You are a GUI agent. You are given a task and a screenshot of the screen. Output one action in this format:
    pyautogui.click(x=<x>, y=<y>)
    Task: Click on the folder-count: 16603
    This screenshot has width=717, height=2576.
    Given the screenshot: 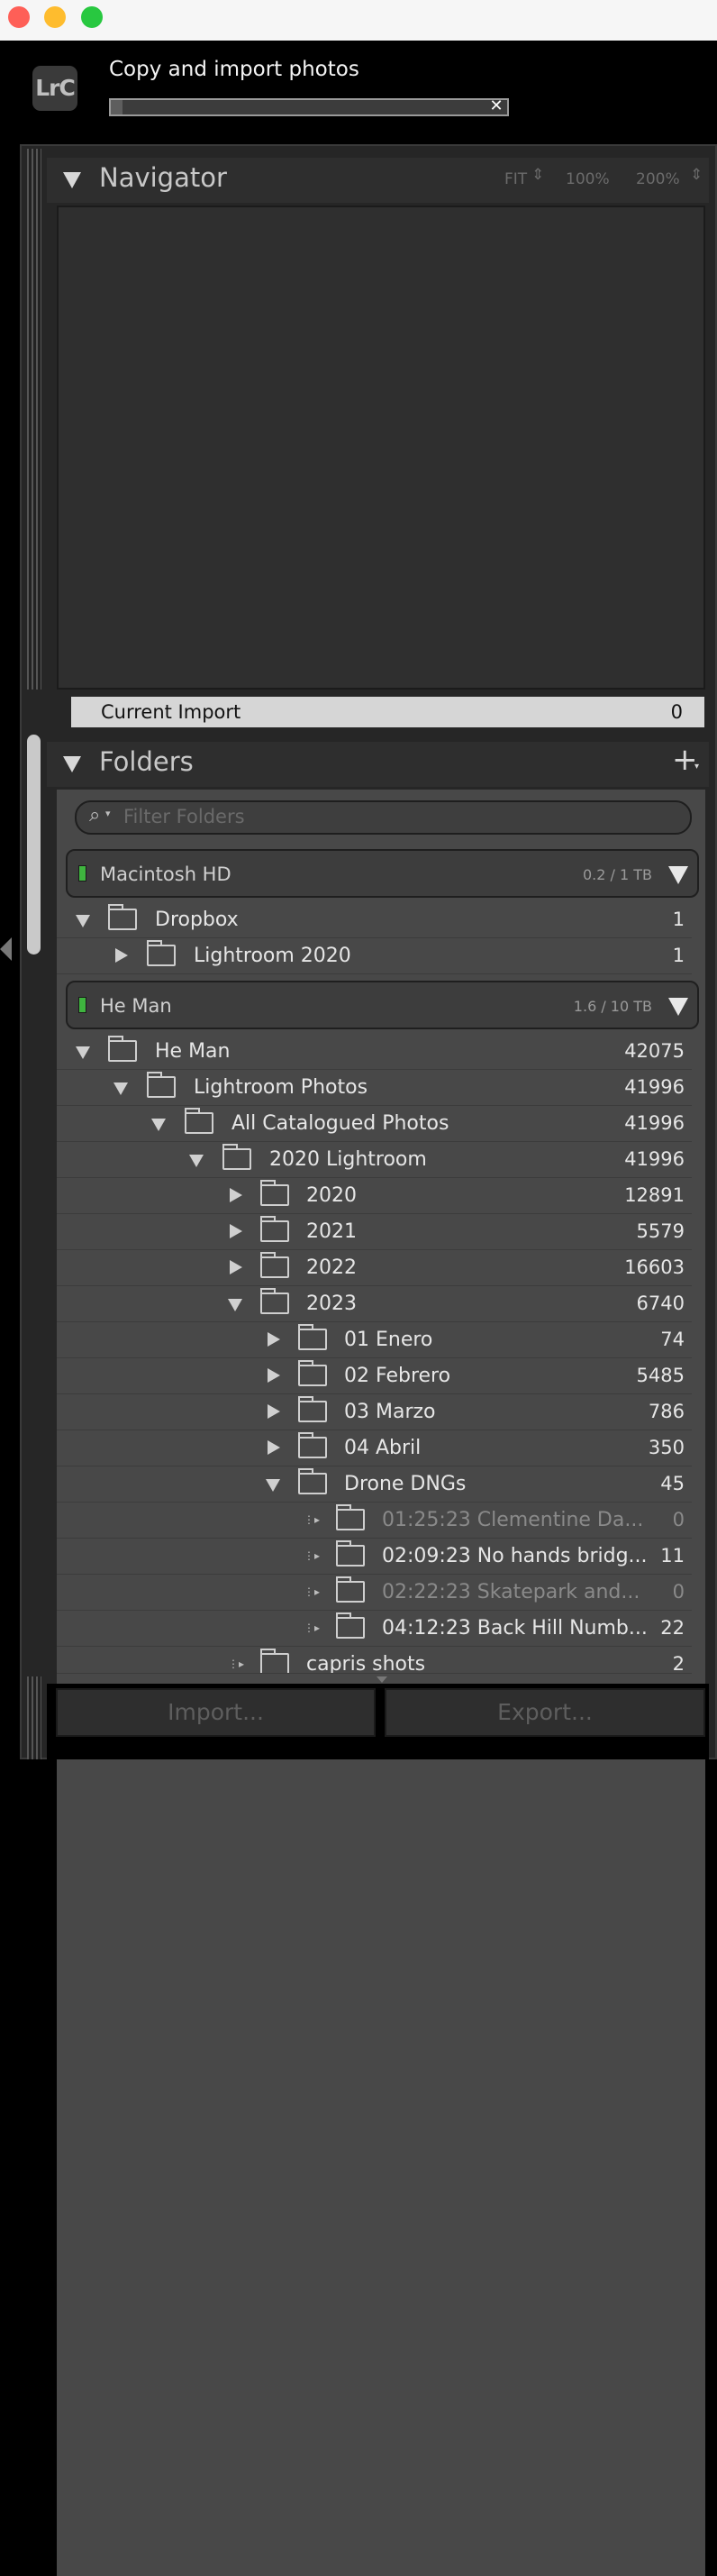 What is the action you would take?
    pyautogui.click(x=654, y=1267)
    